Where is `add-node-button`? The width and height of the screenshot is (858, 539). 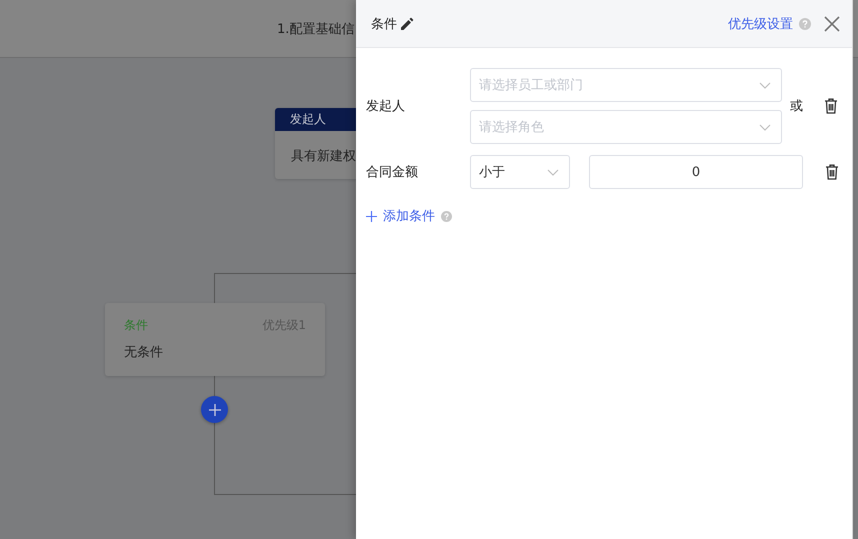 add-node-button is located at coordinates (214, 409).